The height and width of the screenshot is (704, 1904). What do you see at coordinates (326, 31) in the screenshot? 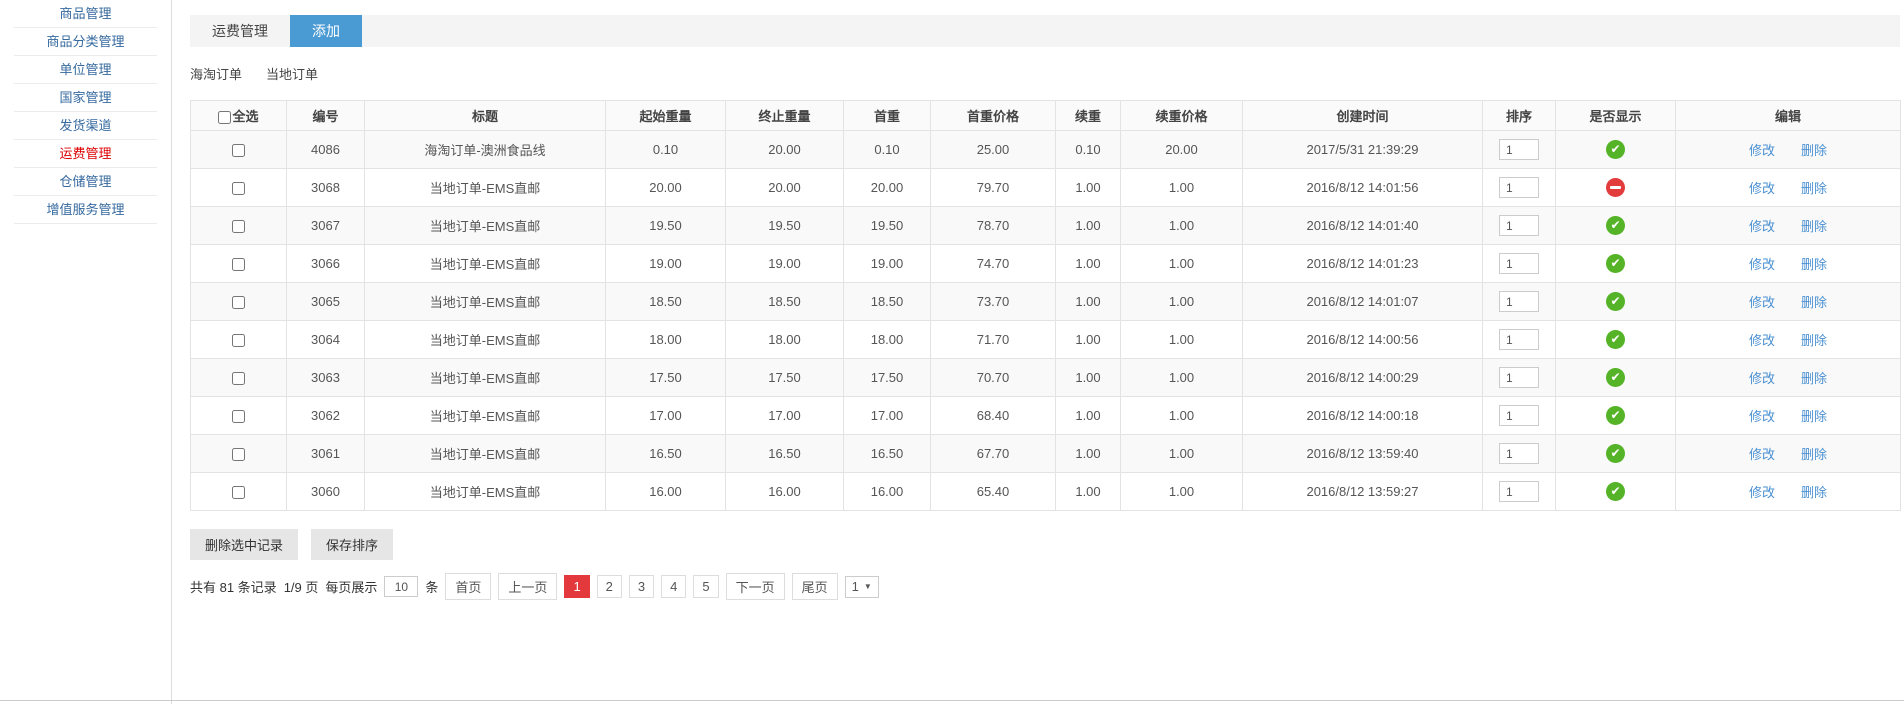
I see `tab-1: 添加` at bounding box center [326, 31].